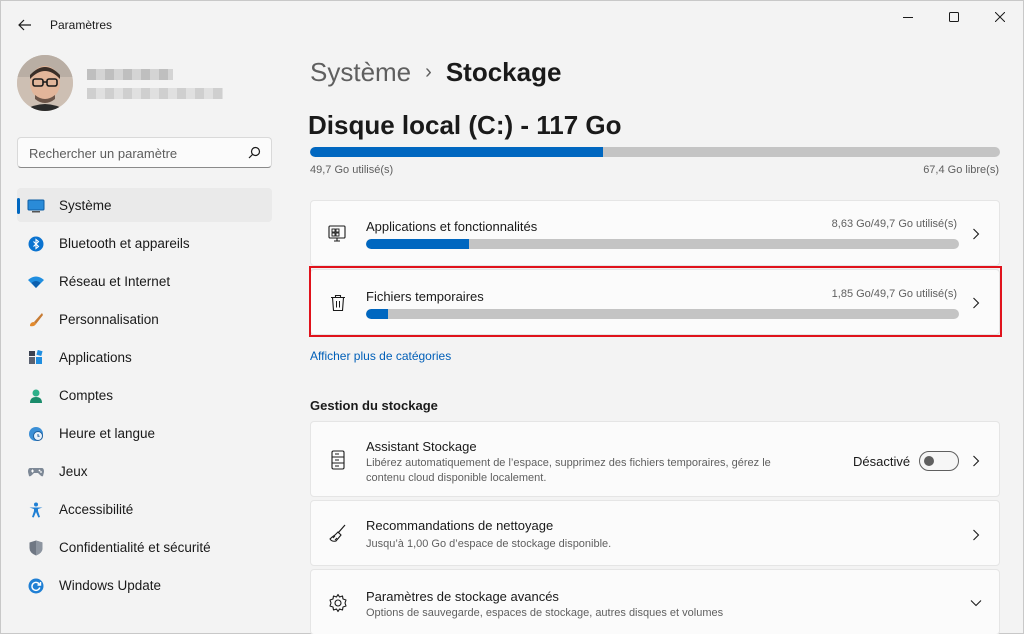  I want to click on accessibility-icon, so click(36, 510).